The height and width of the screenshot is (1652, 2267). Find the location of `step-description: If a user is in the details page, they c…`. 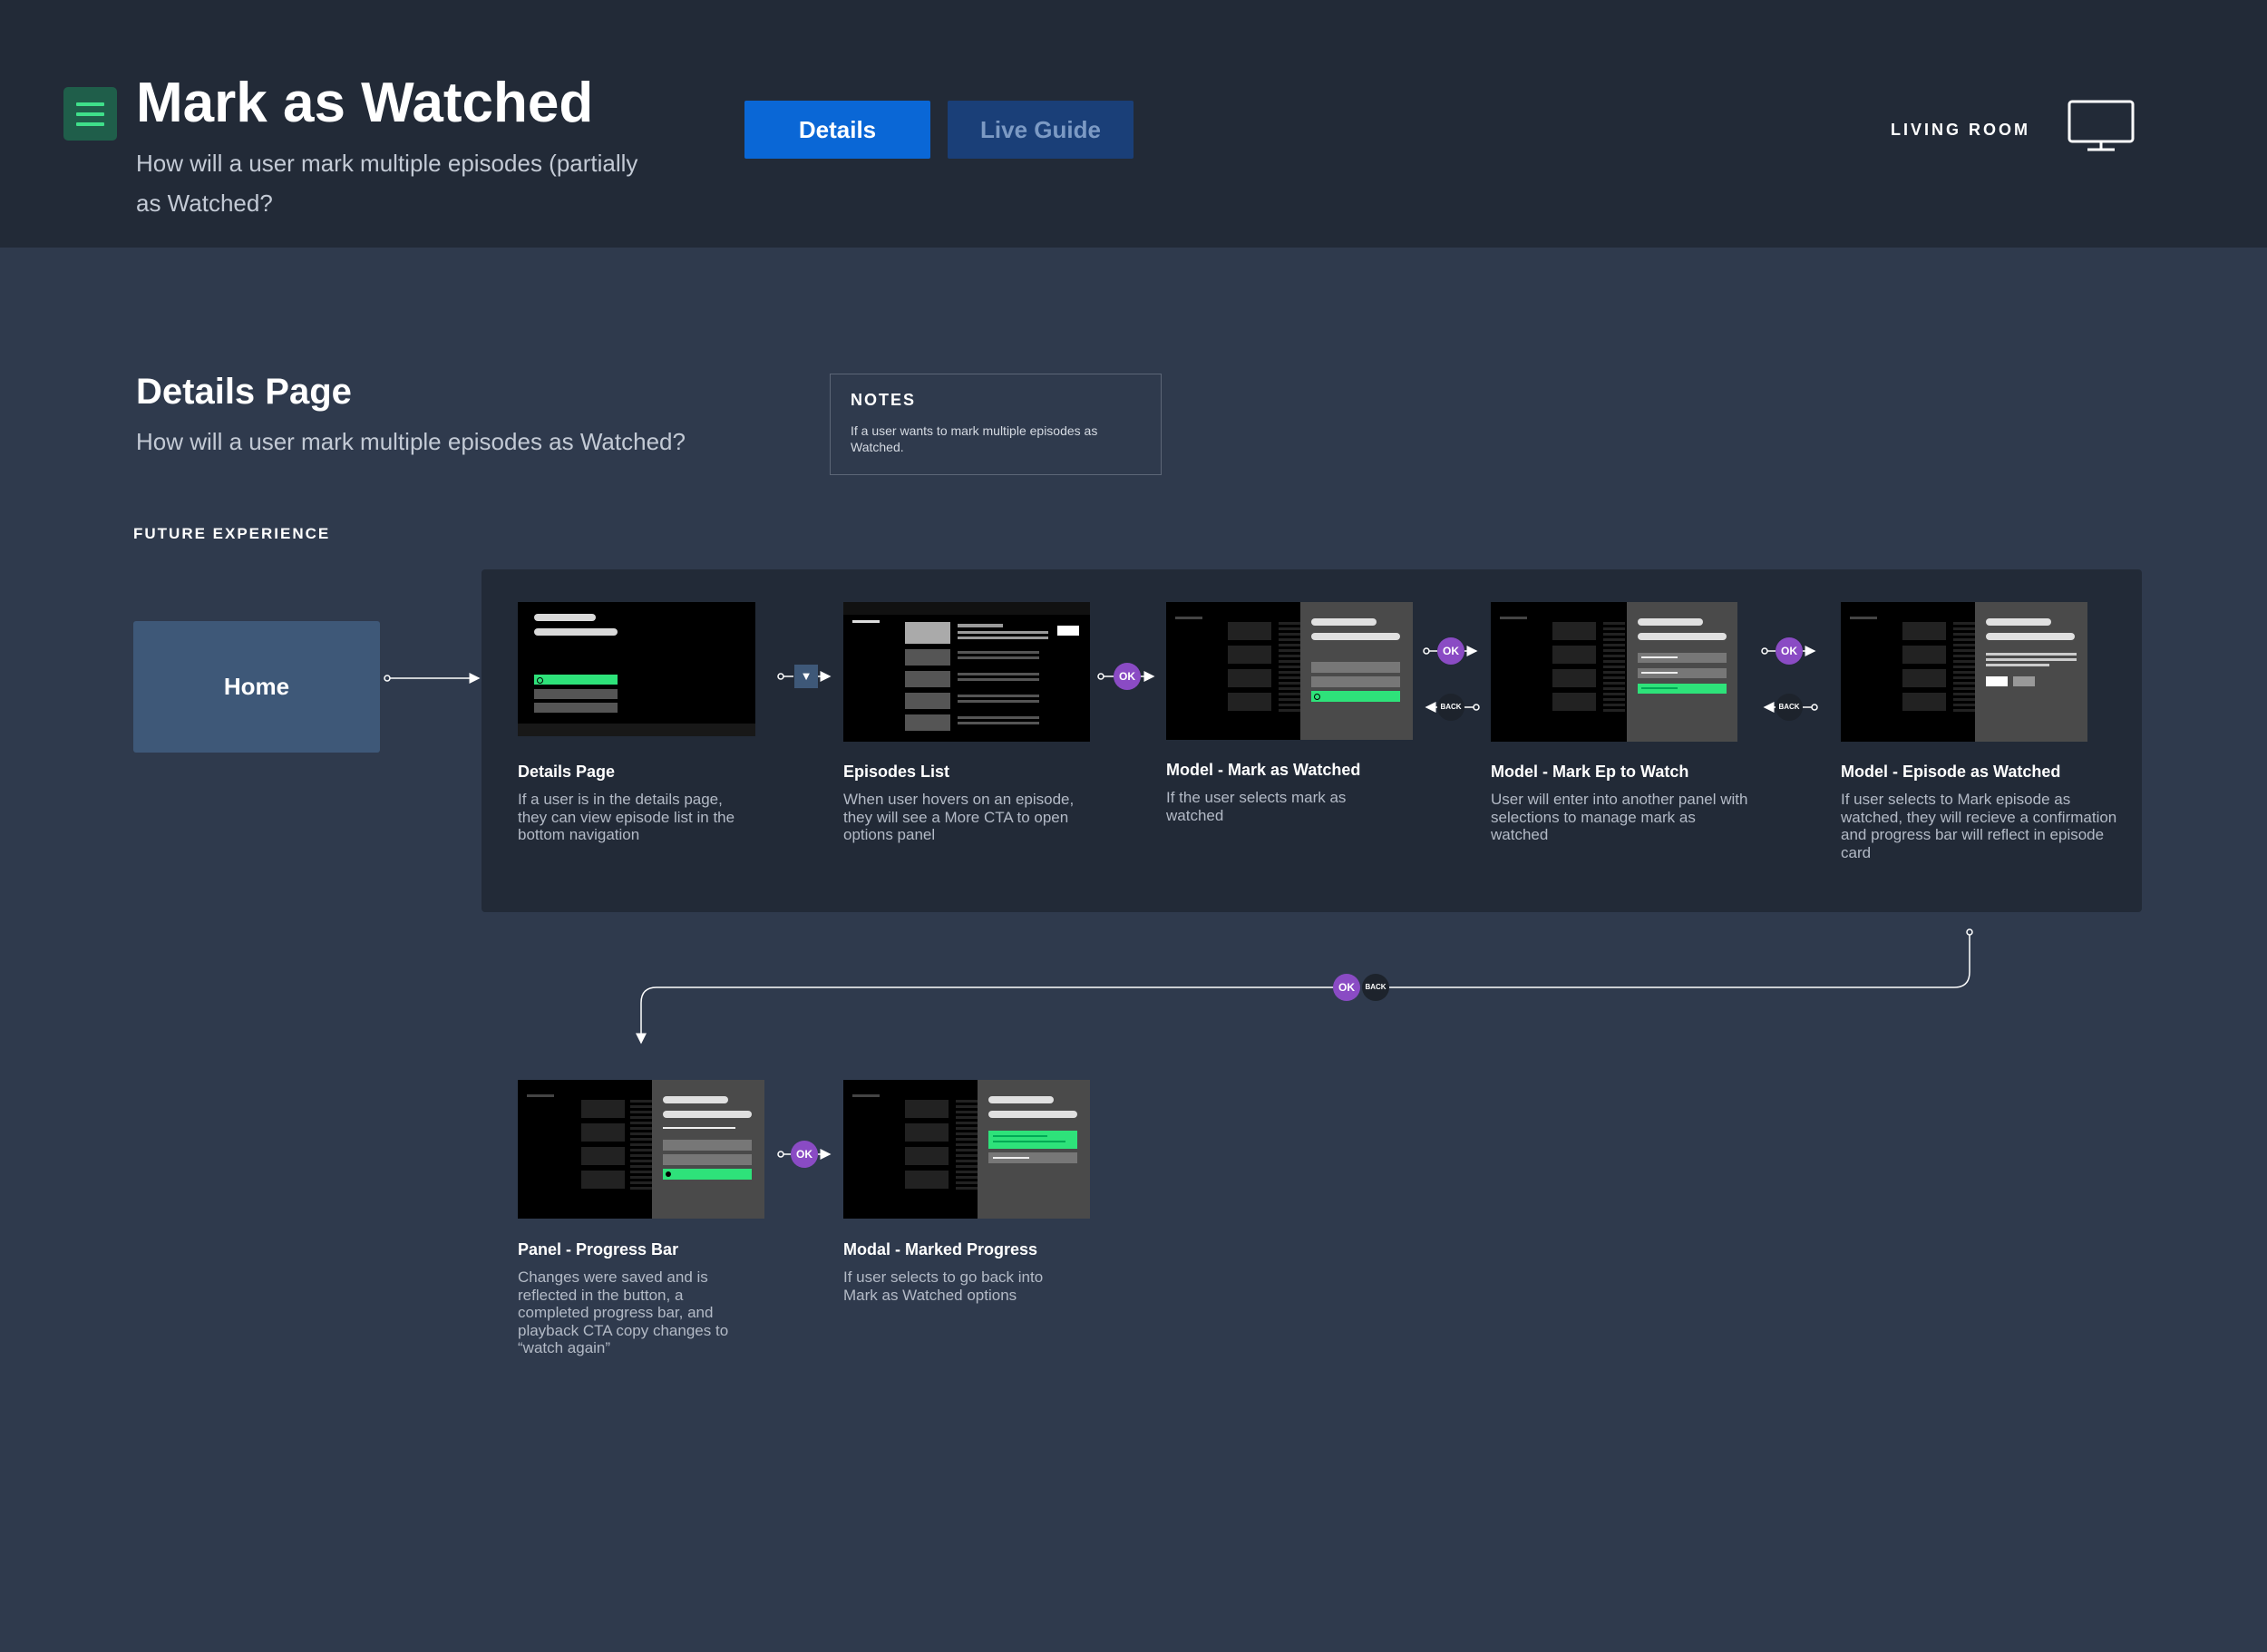

step-description: If a user is in the details page, they c… is located at coordinates (627, 817).